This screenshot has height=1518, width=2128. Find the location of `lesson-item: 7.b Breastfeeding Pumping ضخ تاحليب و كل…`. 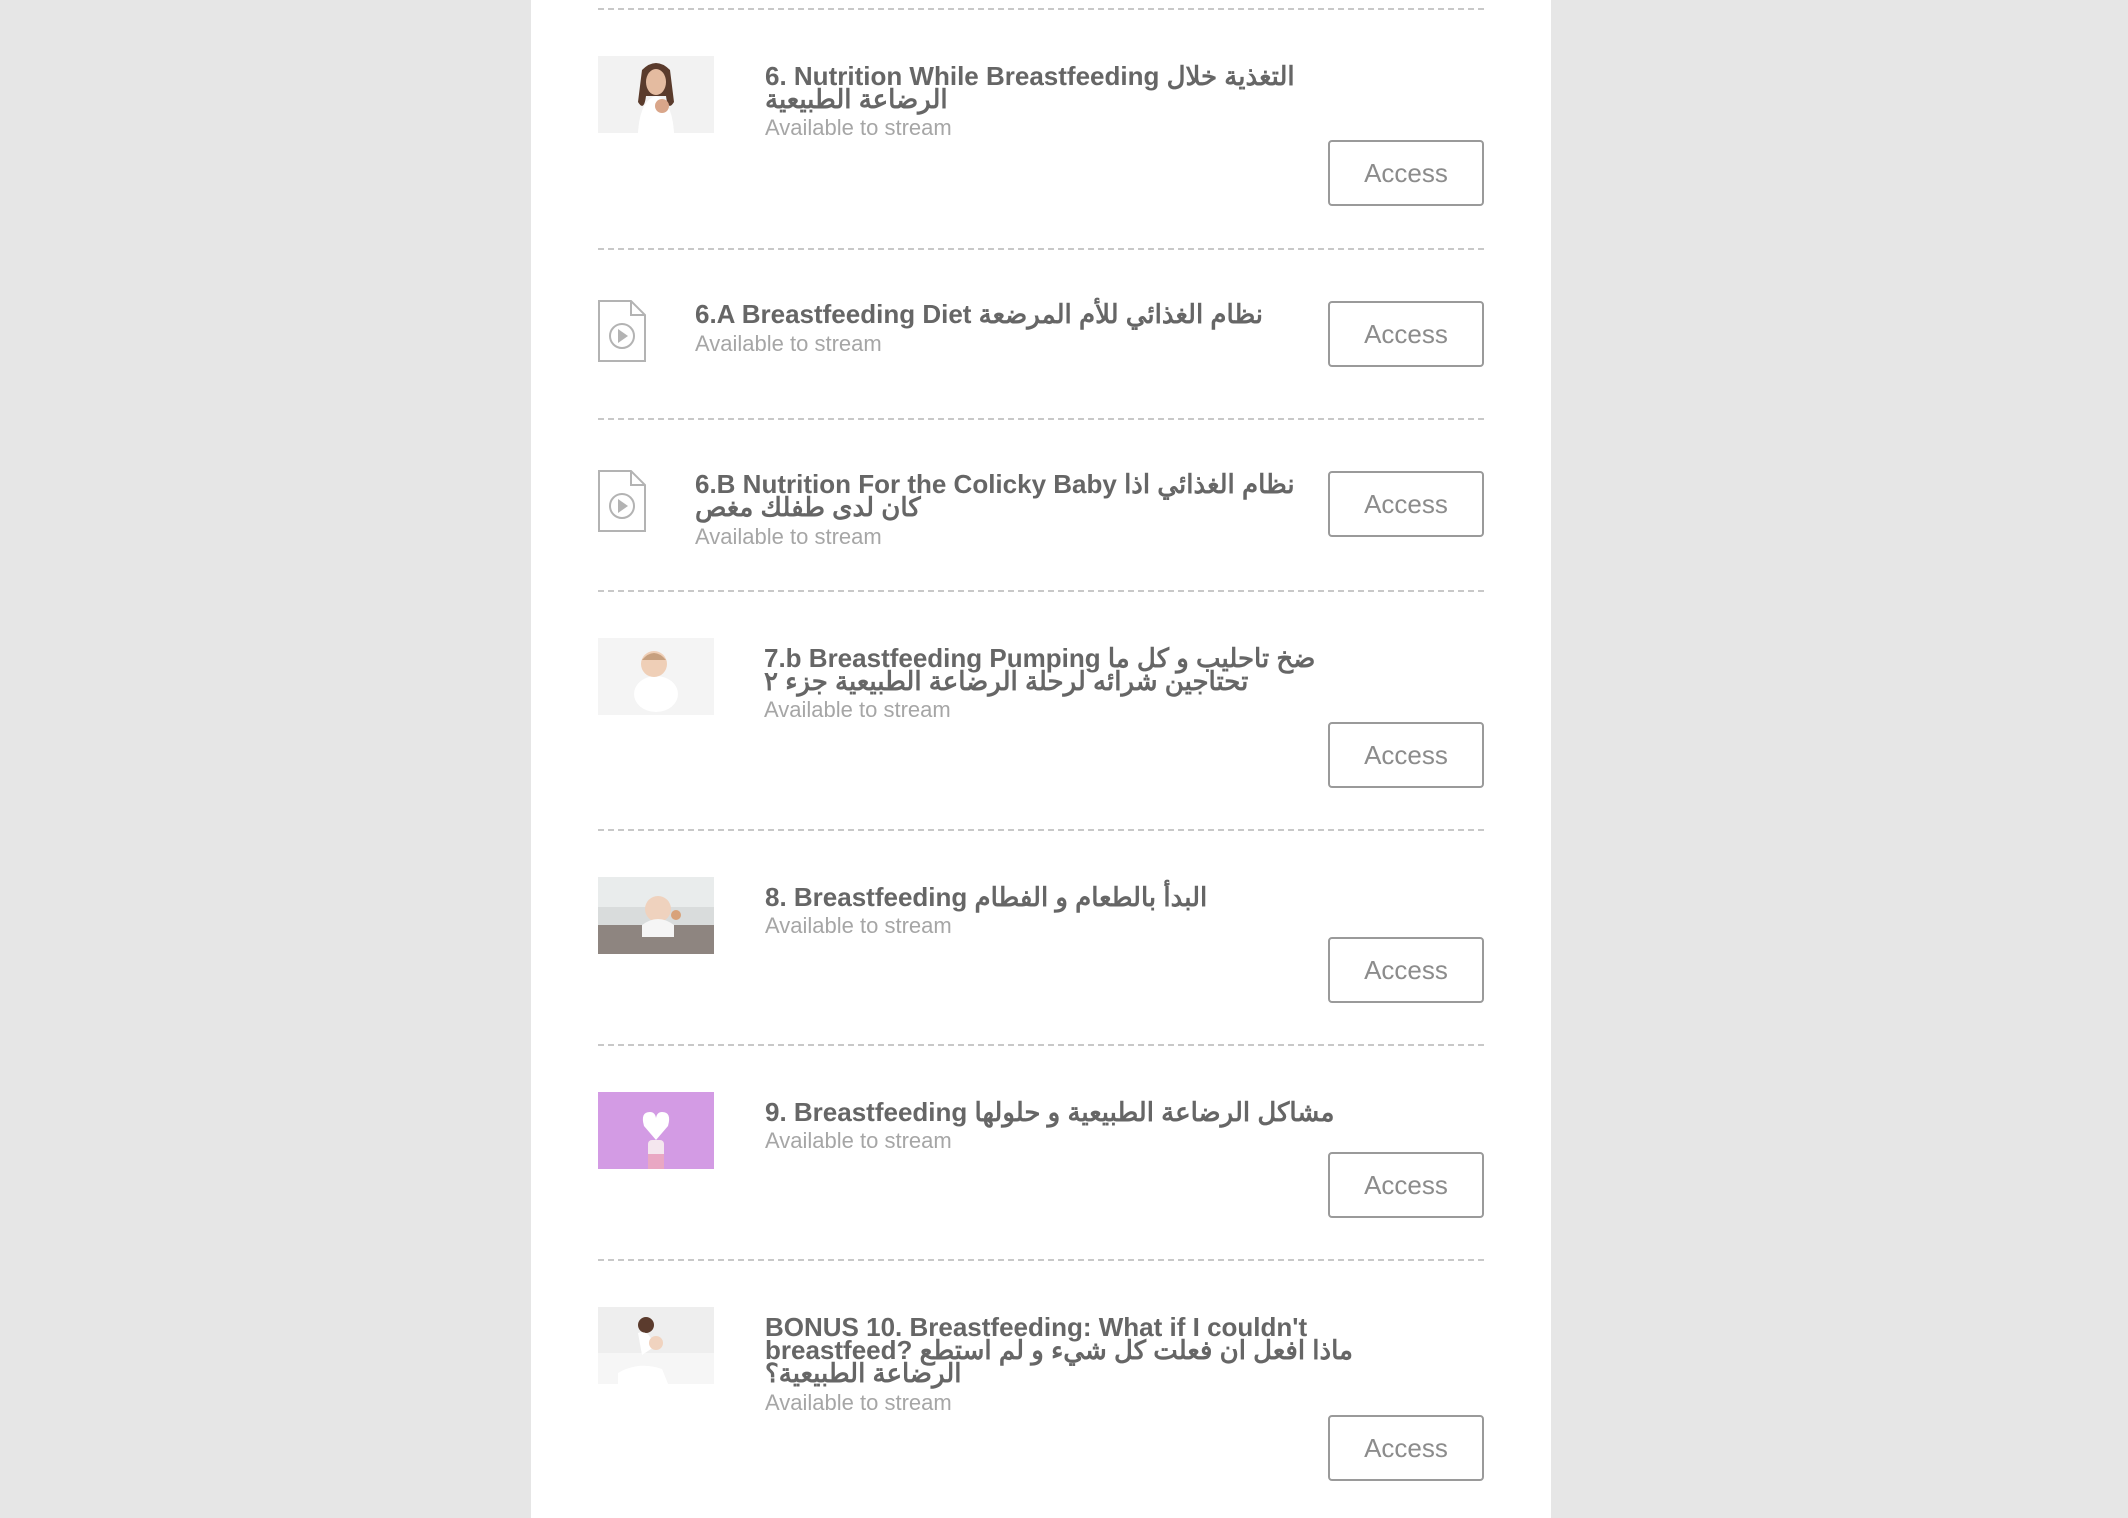

lesson-item: 7.b Breastfeeding Pumping ضخ تاحليب و كل… is located at coordinates (1041, 714).